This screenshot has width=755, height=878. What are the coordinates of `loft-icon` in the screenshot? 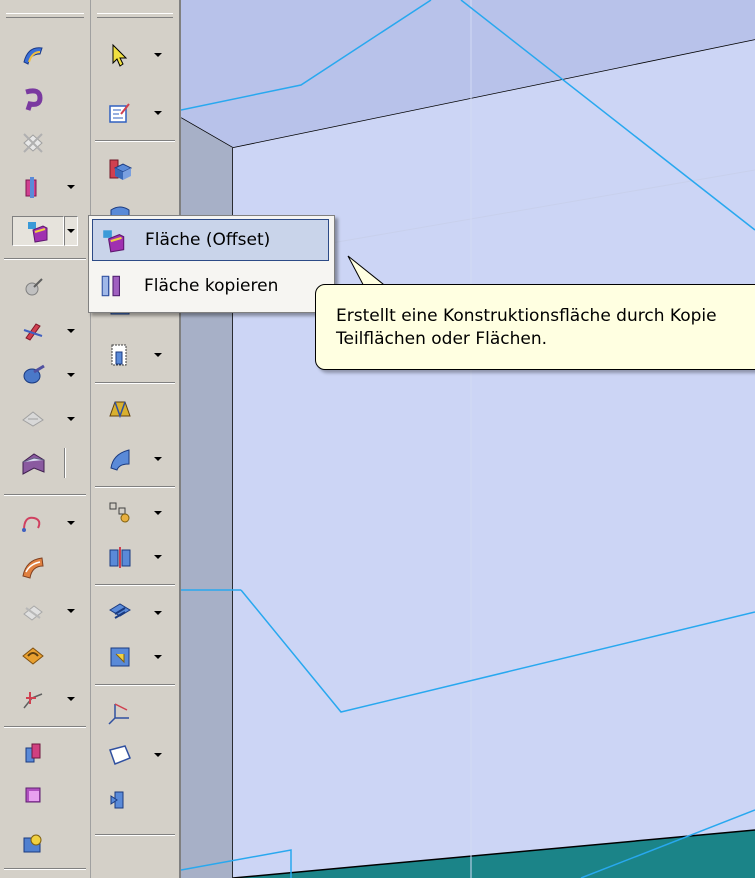 It's located at (120, 409).